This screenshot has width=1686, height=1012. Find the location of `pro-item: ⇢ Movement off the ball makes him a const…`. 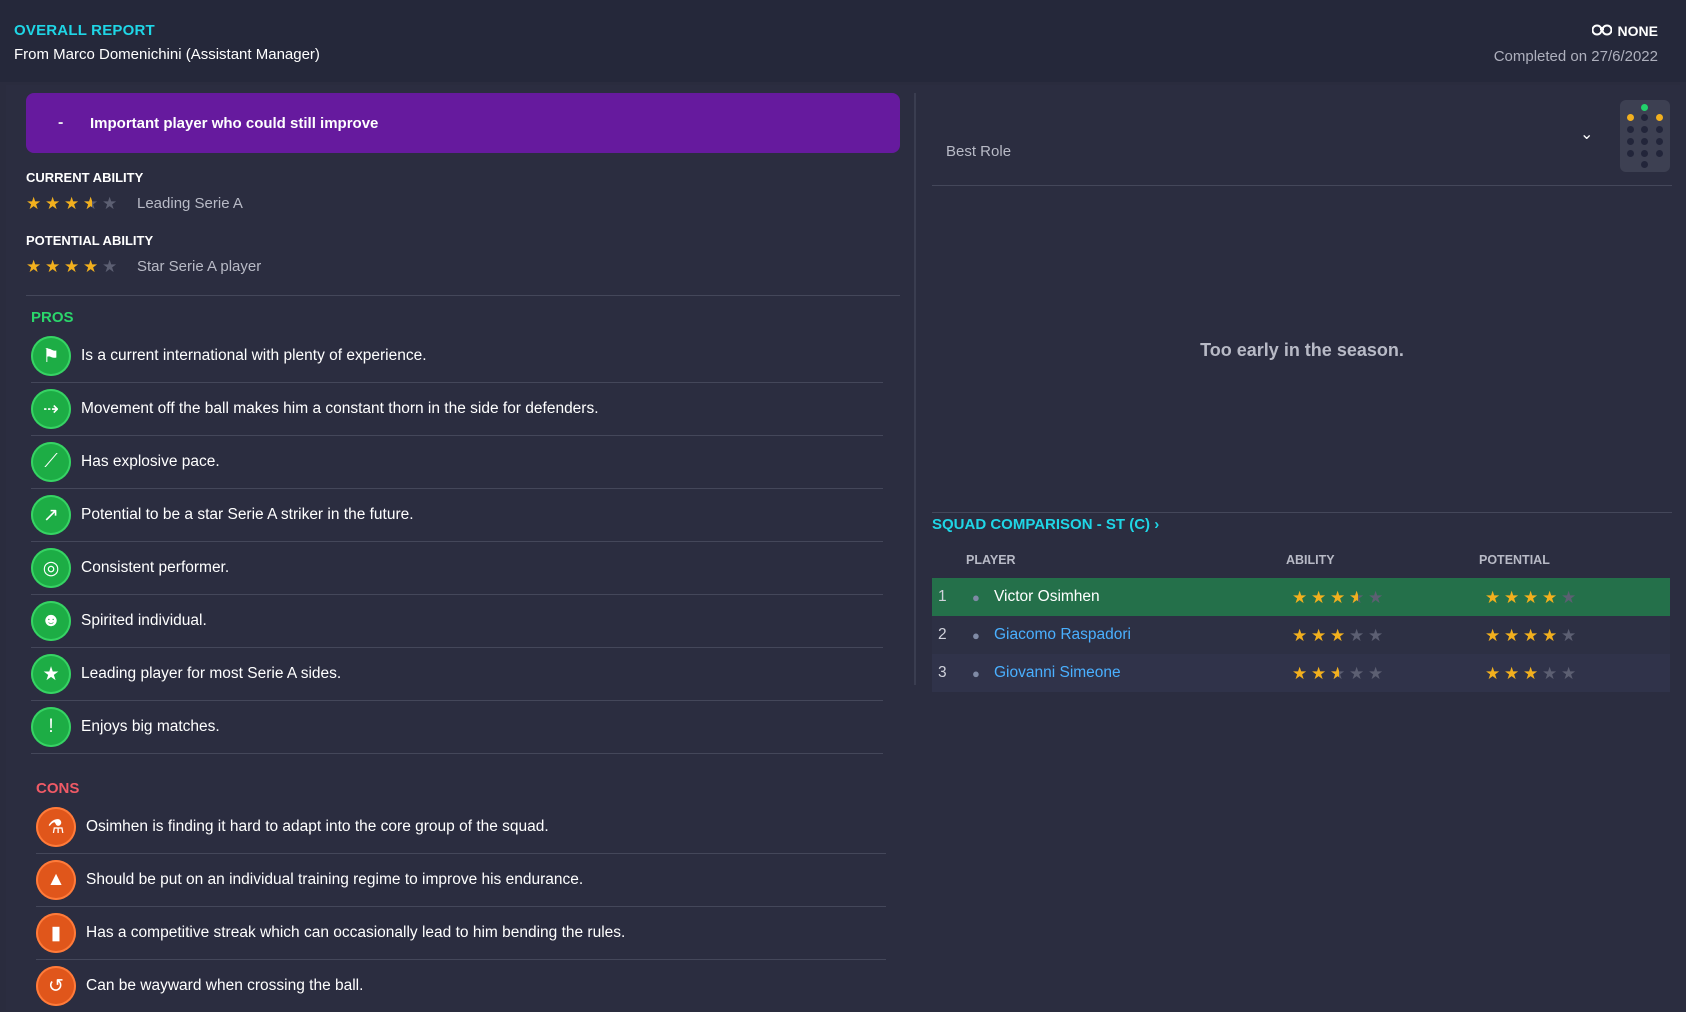

pro-item: ⇢ Movement off the ball makes him a const… is located at coordinates (457, 409).